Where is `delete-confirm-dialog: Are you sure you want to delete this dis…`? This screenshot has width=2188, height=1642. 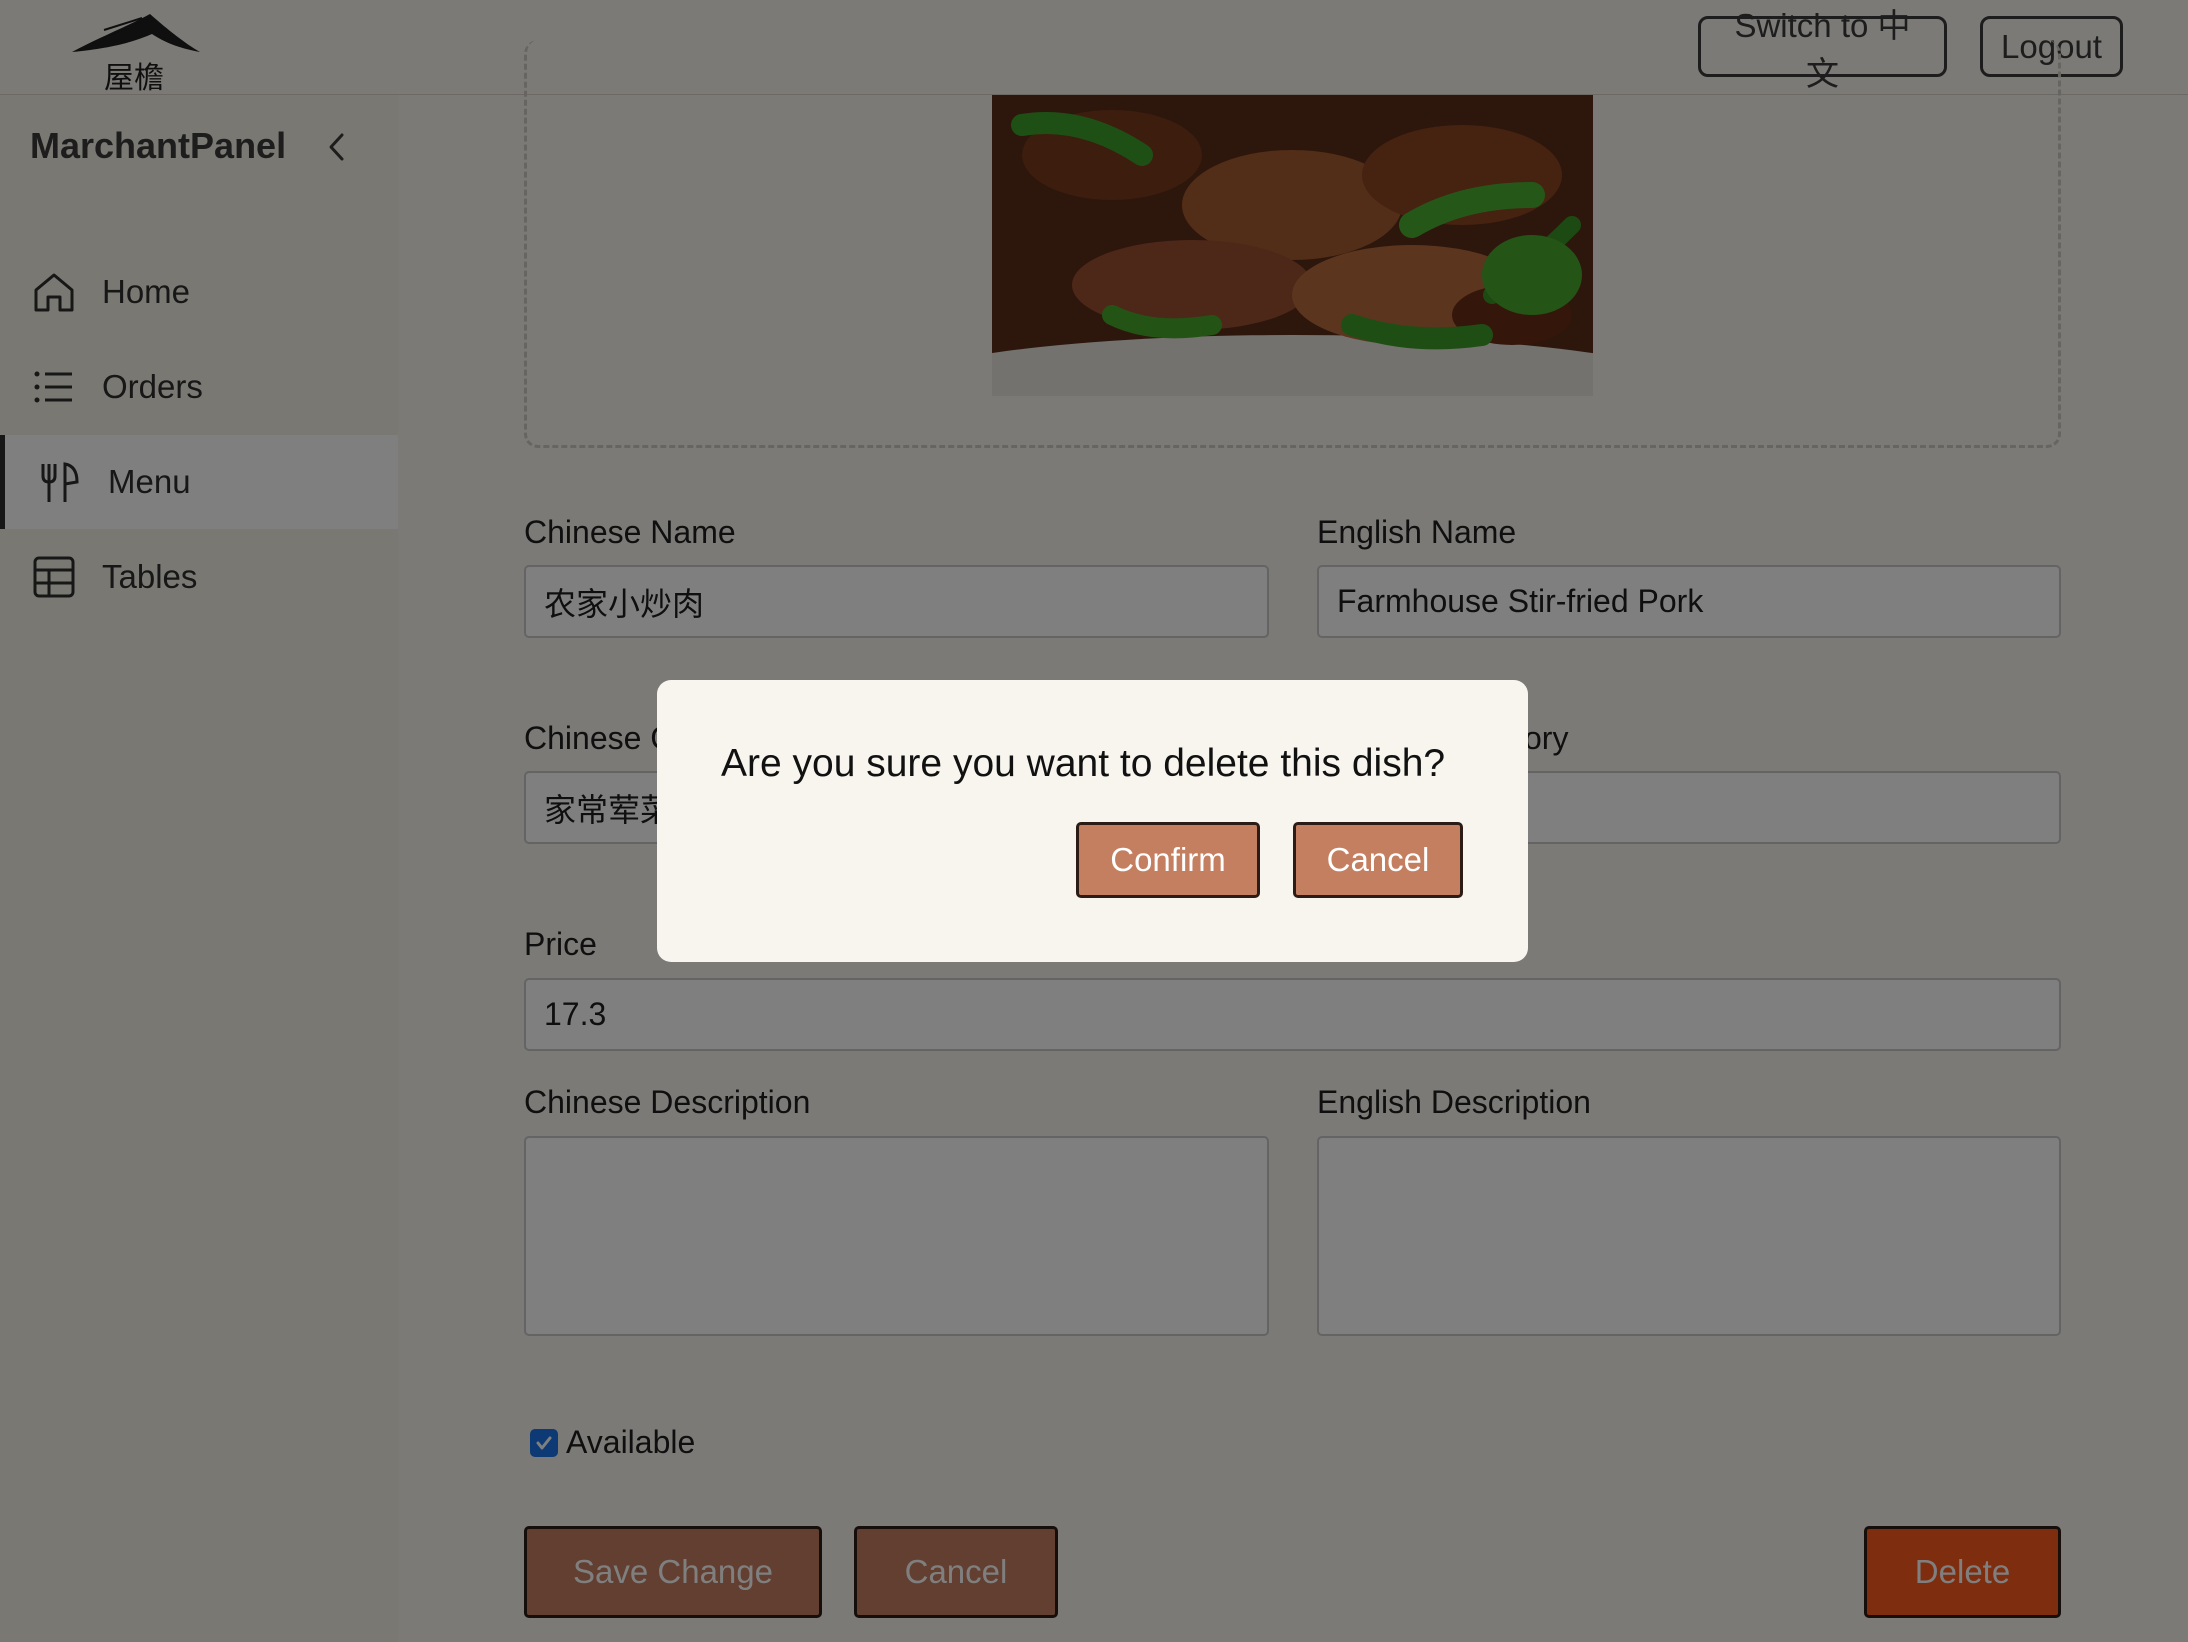
delete-confirm-dialog: Are you sure you want to delete this dis… is located at coordinates (1092, 821).